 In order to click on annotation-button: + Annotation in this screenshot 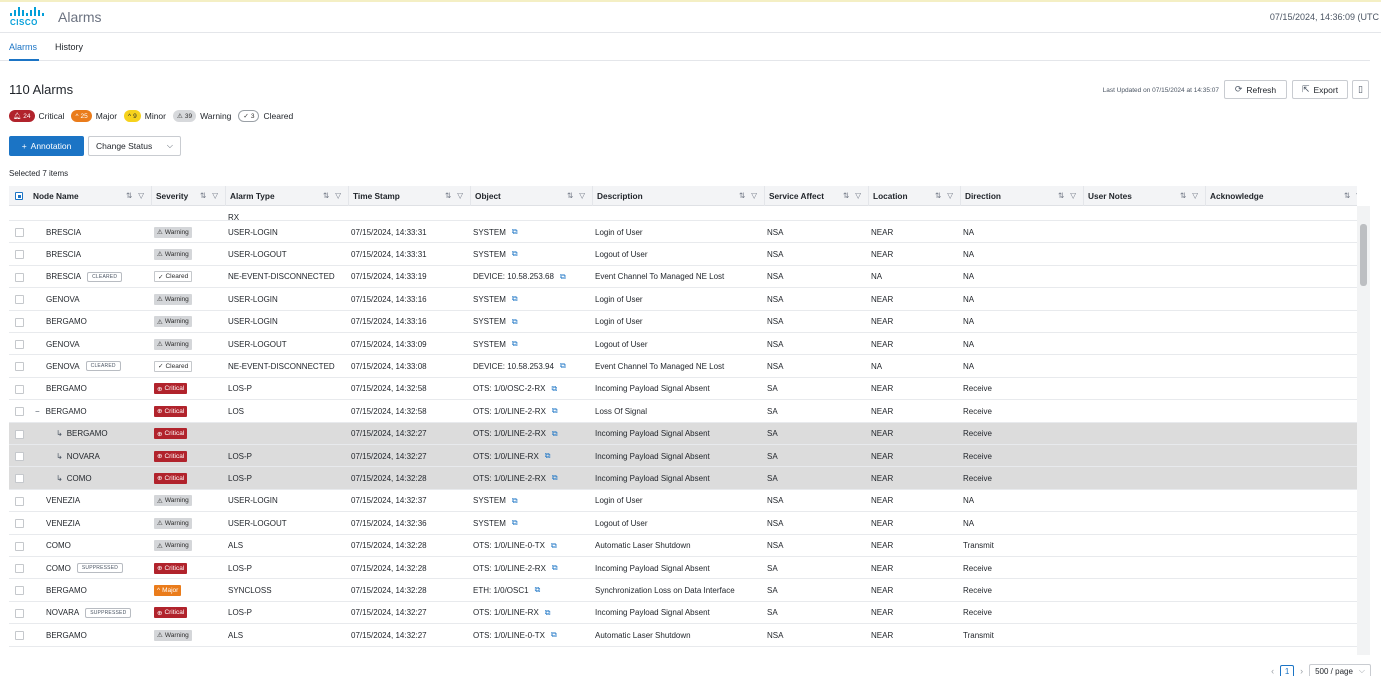, I will do `click(46, 146)`.